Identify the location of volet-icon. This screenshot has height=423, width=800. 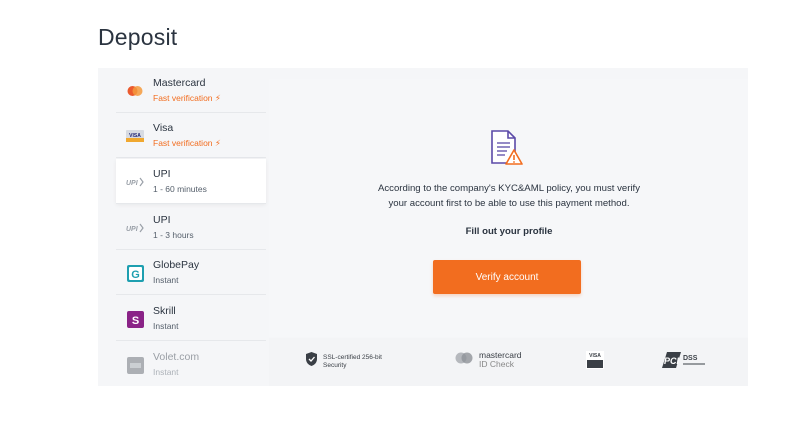
(135, 365).